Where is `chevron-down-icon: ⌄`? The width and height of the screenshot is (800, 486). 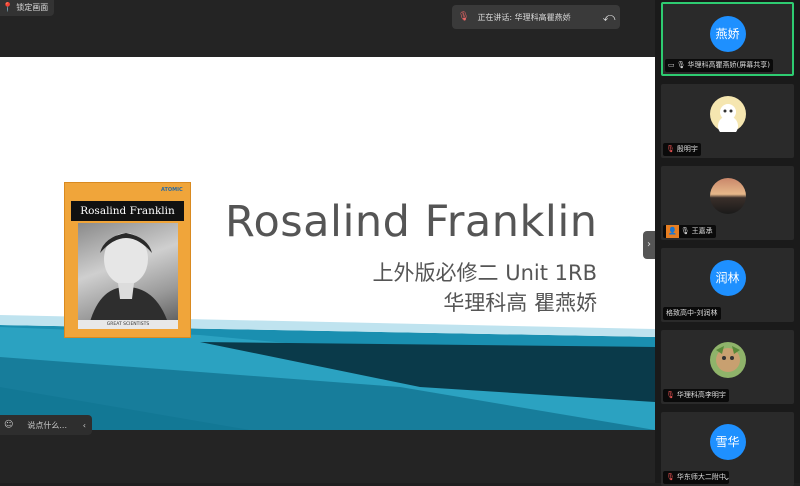 chevron-down-icon: ⌄ is located at coordinates (727, 478).